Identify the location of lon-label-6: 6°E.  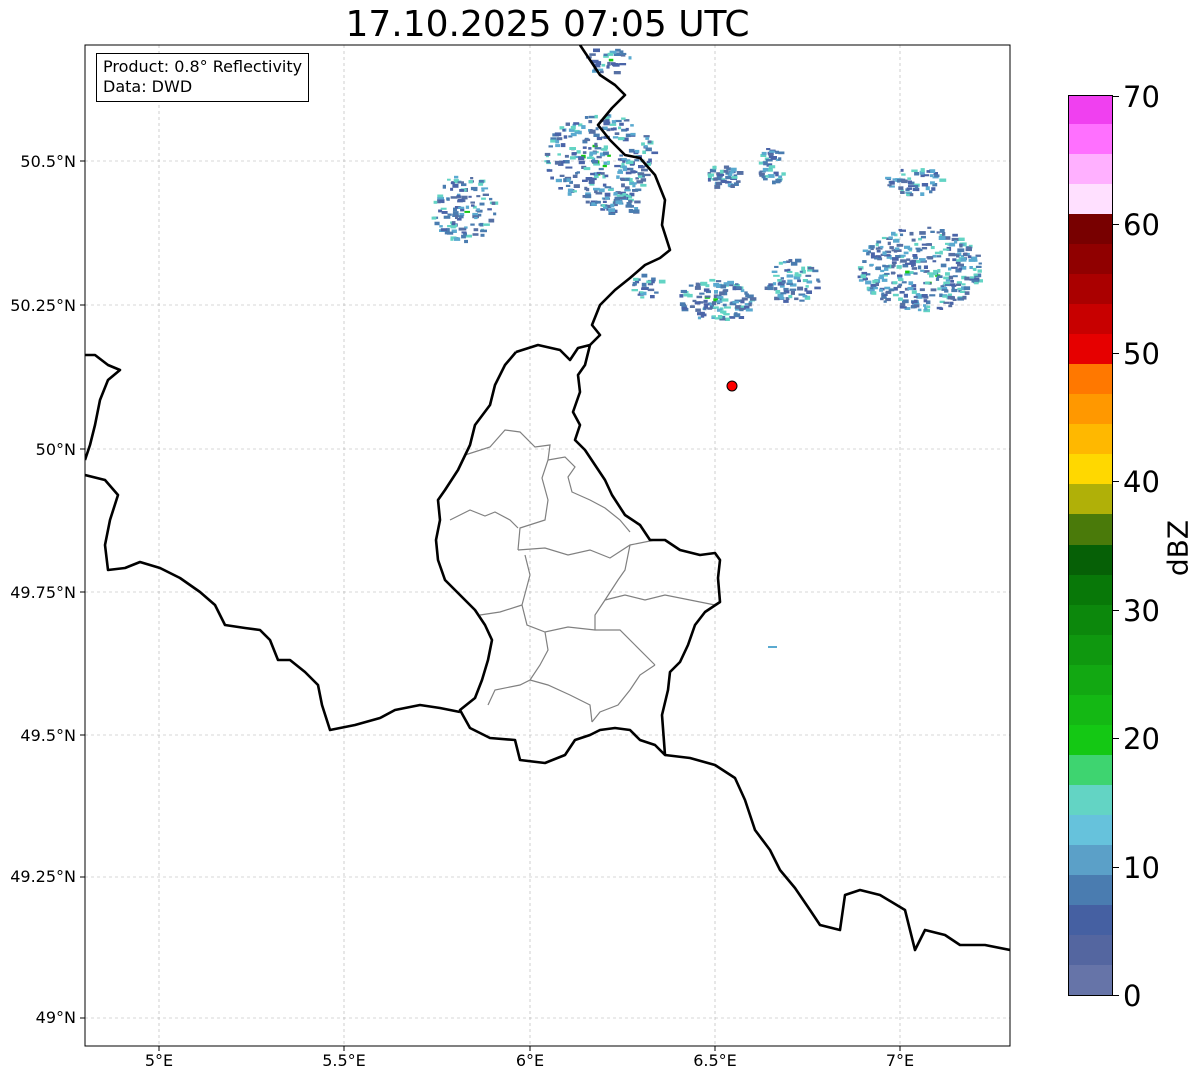
(530, 1060).